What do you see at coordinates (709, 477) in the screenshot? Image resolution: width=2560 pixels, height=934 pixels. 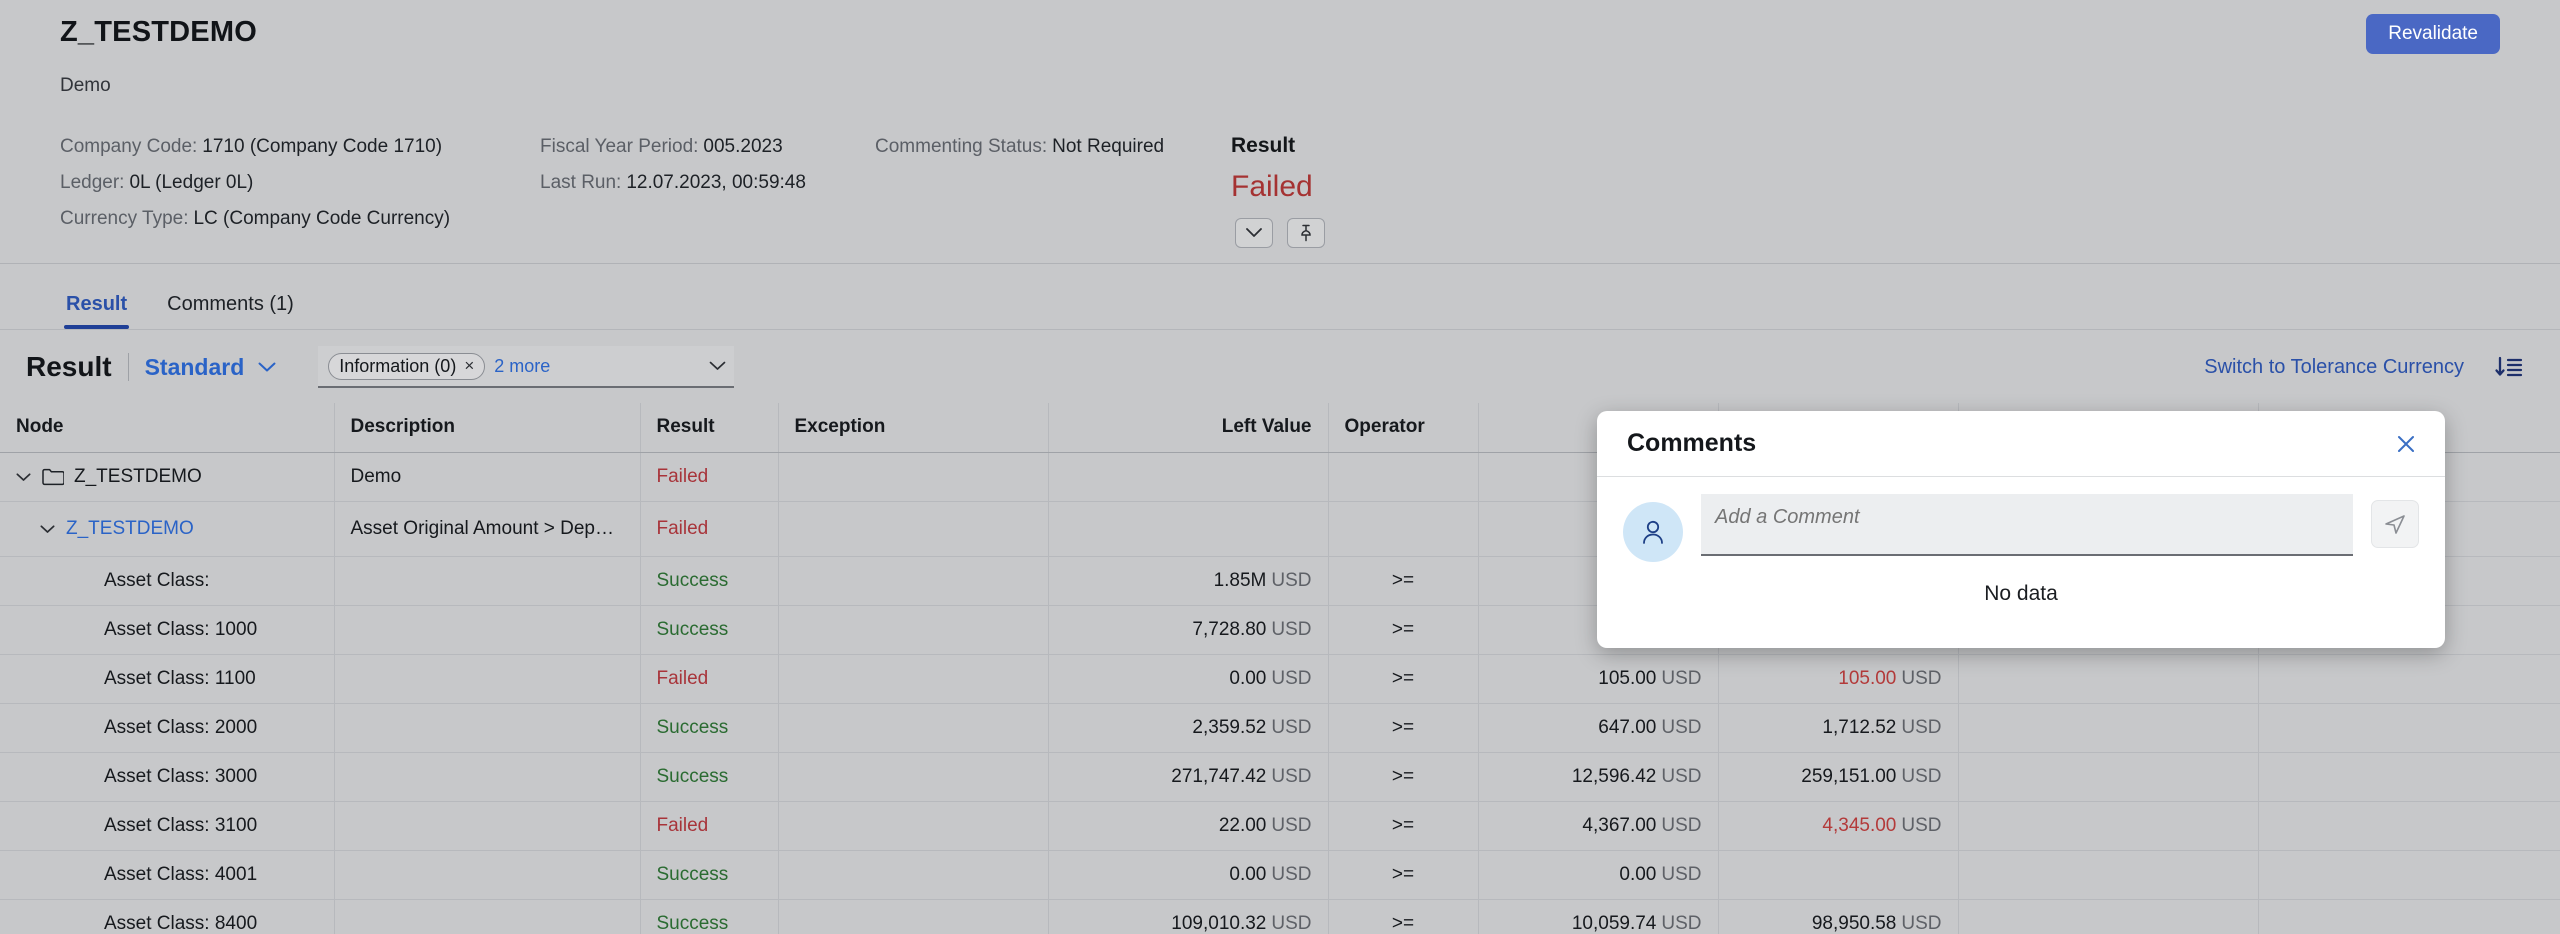 I see `cell-result: Failed` at bounding box center [709, 477].